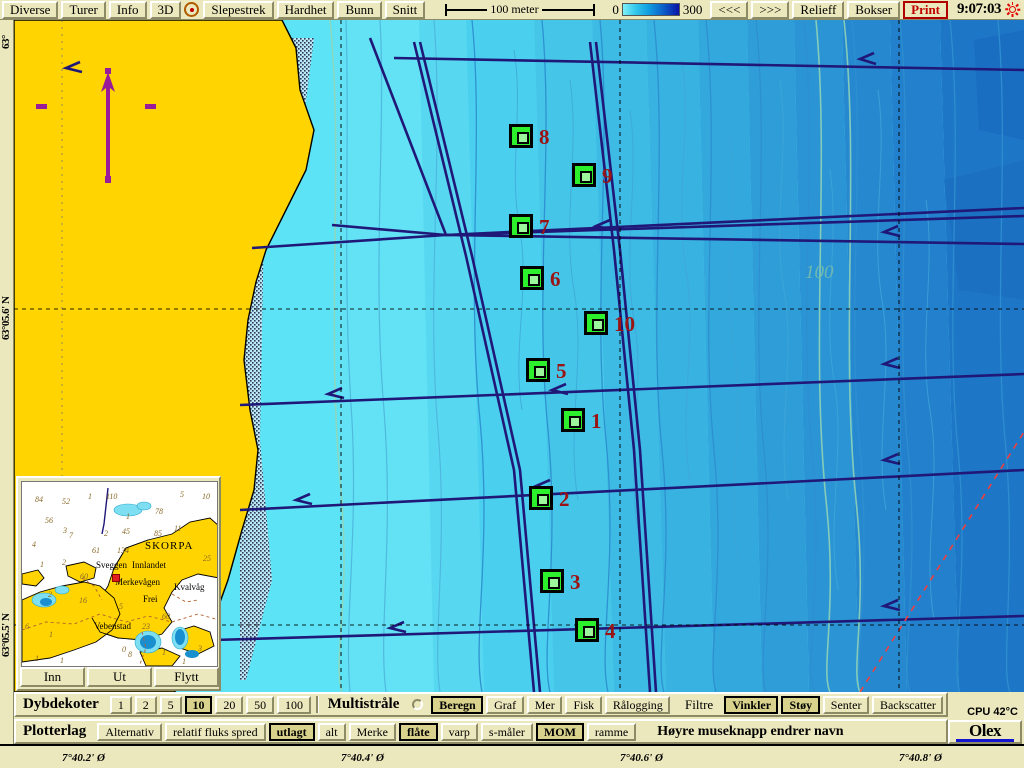 The image size is (1024, 768). Describe the element at coordinates (818, 9) in the screenshot. I see `relieff-button: Relieff` at that location.